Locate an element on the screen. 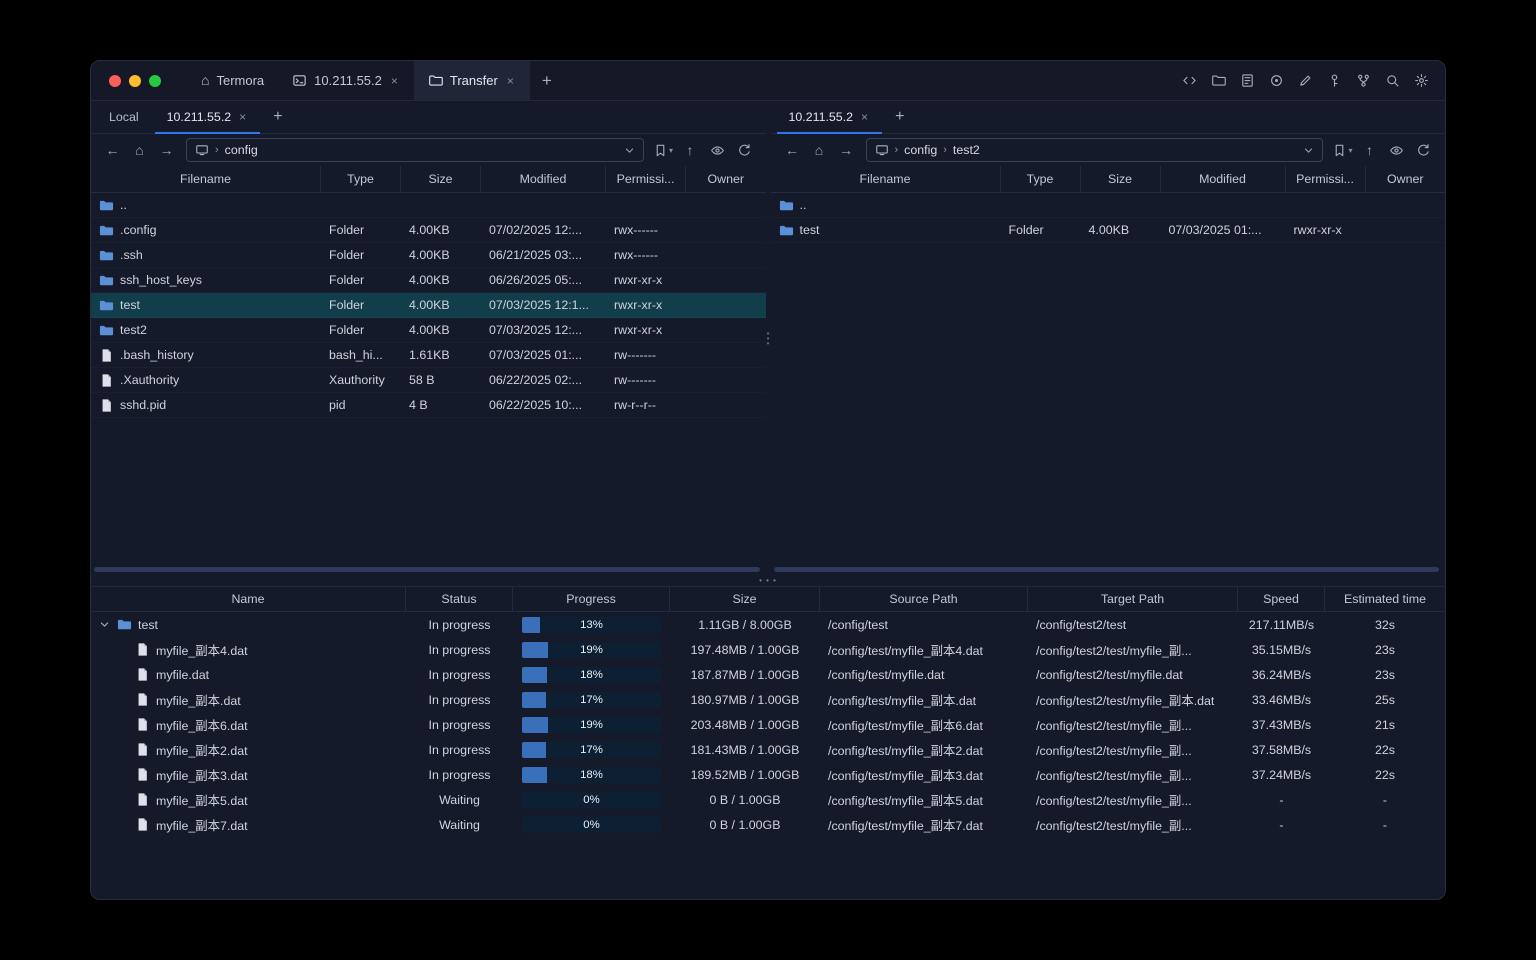 Image resolution: width=1536 pixels, height=960 pixels. folder-outline-icon is located at coordinates (1218, 81).